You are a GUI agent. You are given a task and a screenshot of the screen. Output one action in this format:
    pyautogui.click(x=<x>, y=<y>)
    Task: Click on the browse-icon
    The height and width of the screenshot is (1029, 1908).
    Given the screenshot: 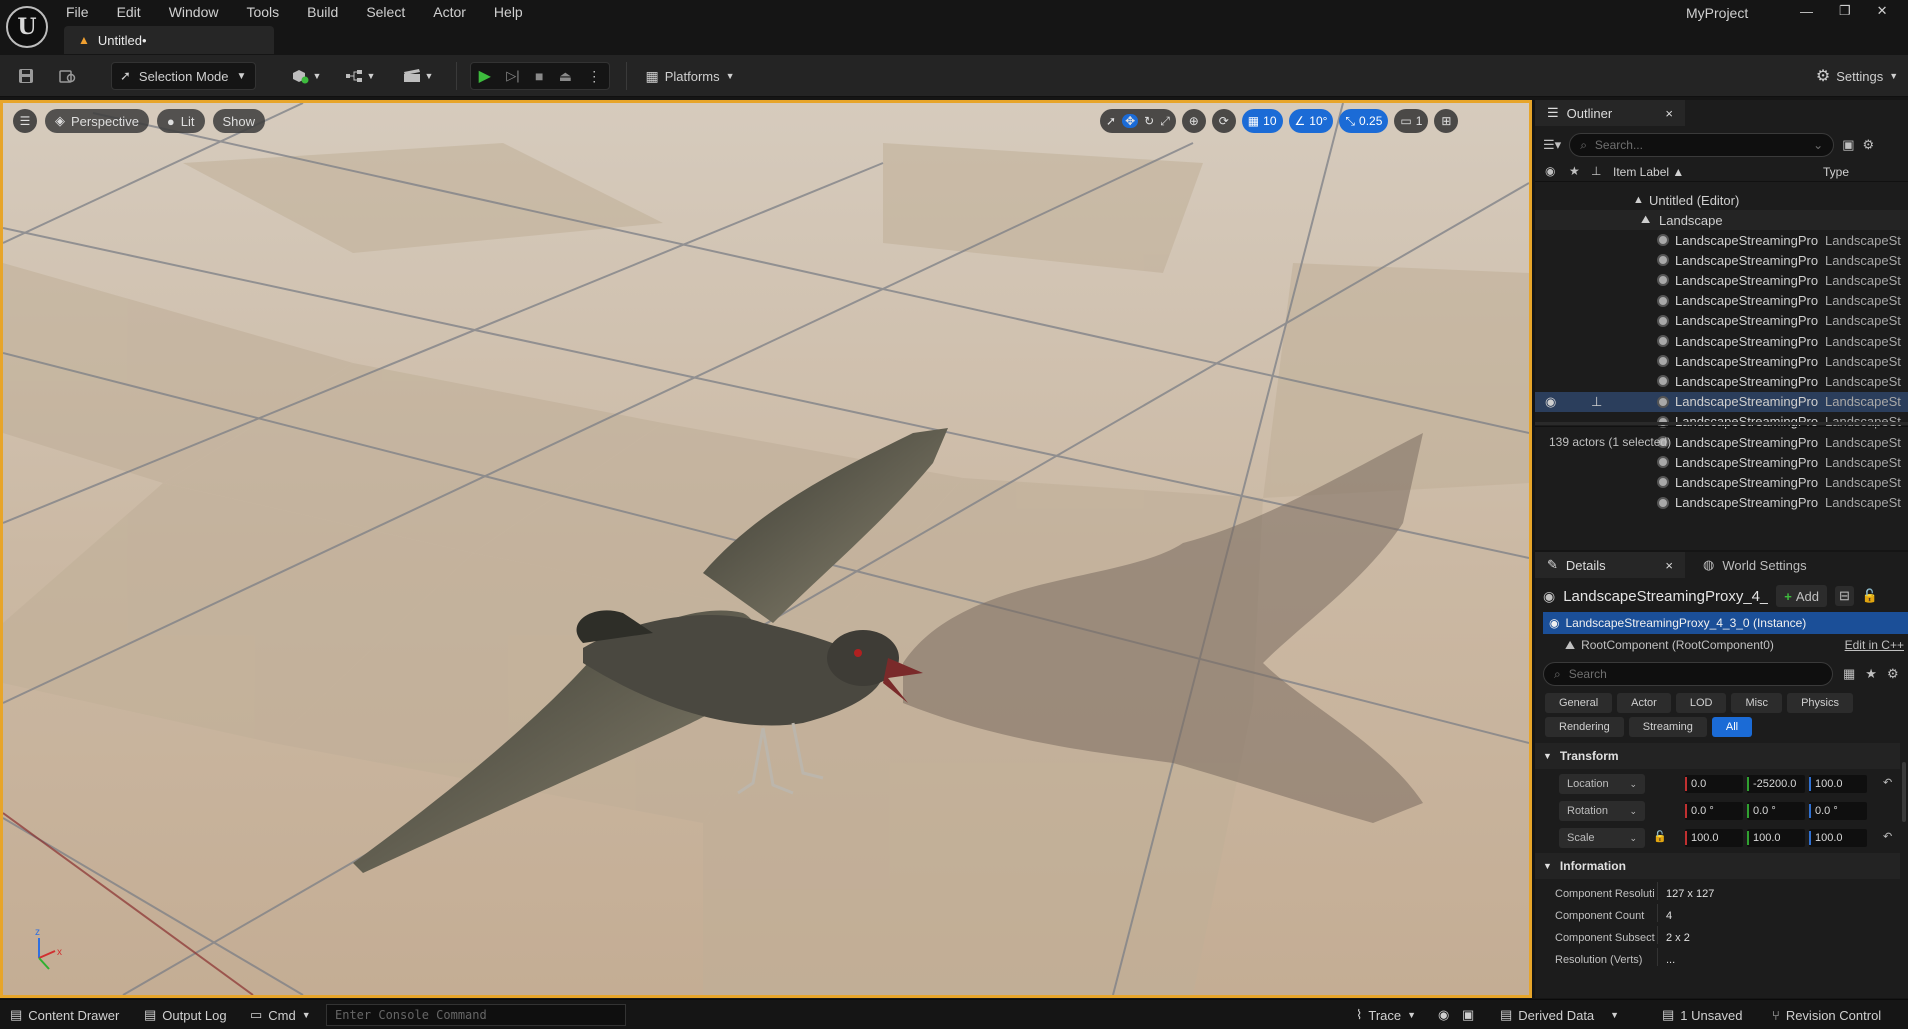 What is the action you would take?
    pyautogui.click(x=68, y=76)
    